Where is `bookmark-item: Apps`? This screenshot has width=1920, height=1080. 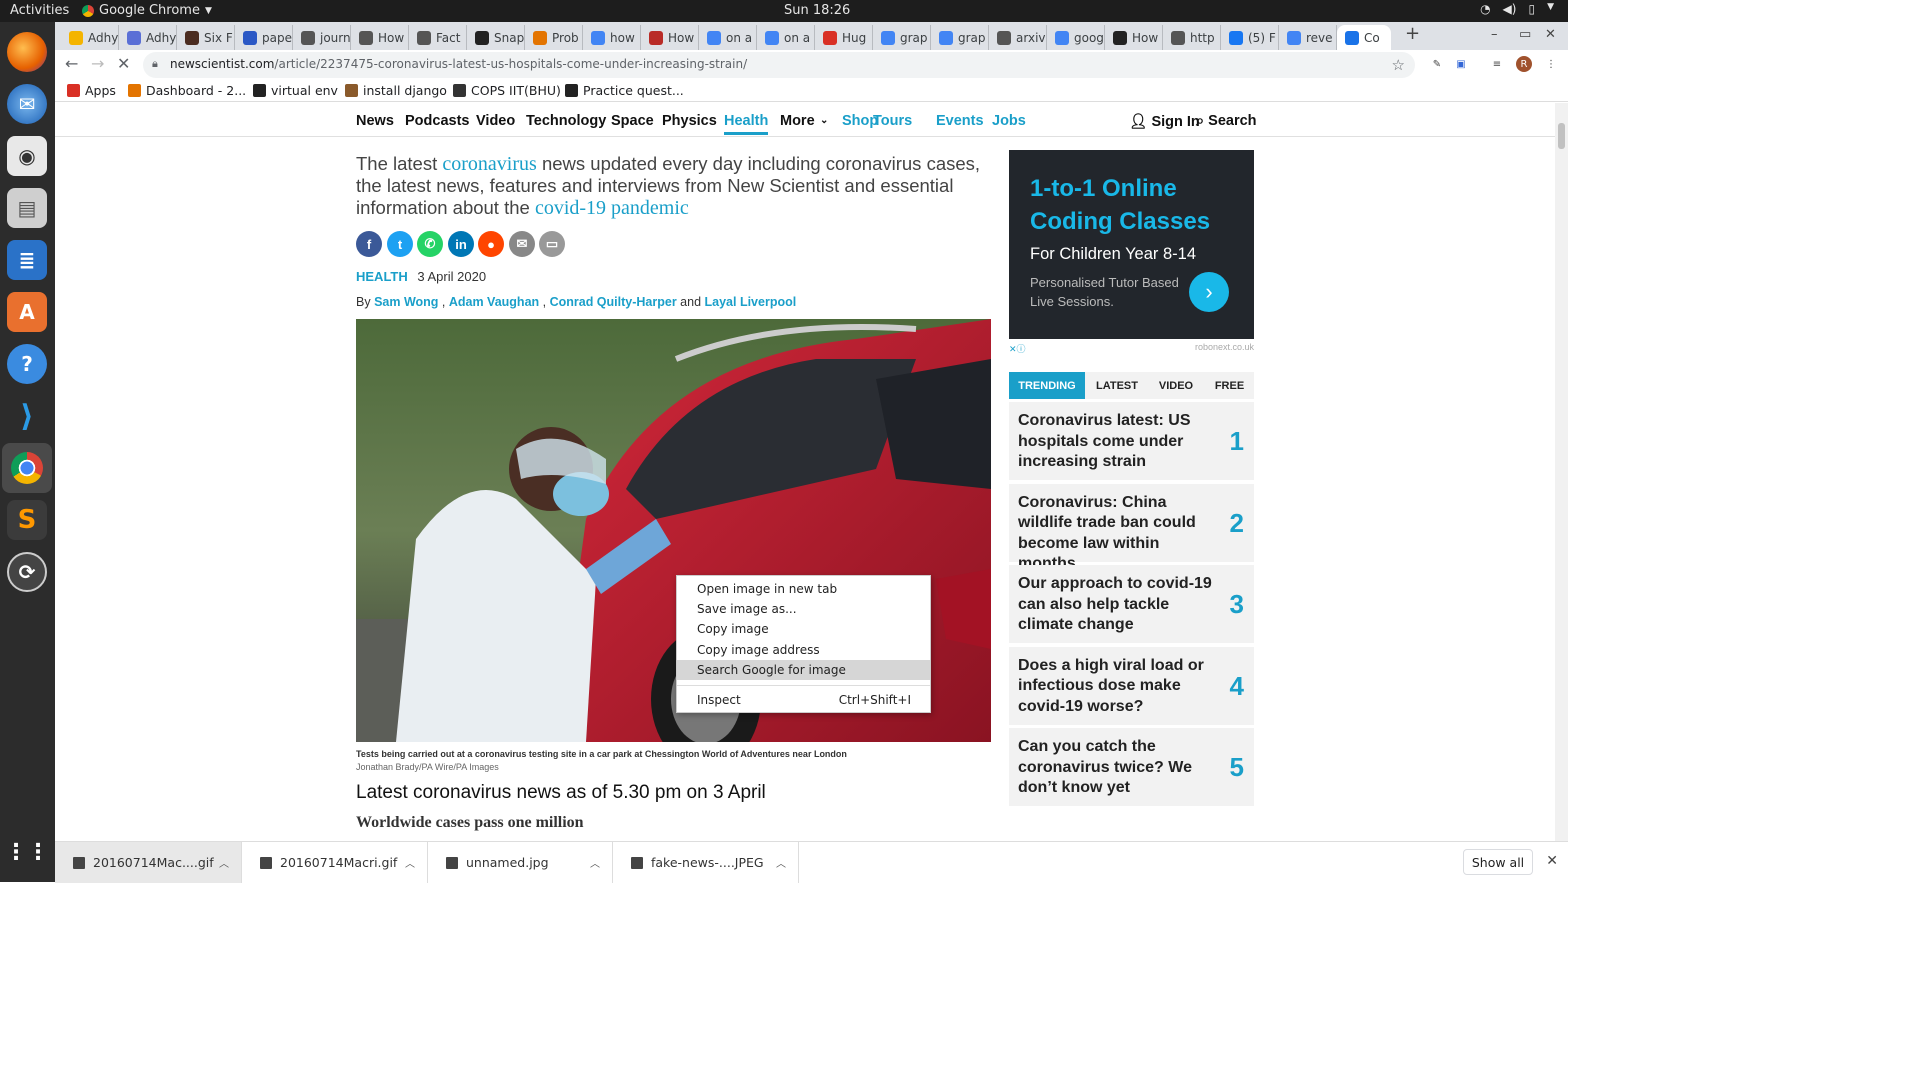 bookmark-item: Apps is located at coordinates (91, 90).